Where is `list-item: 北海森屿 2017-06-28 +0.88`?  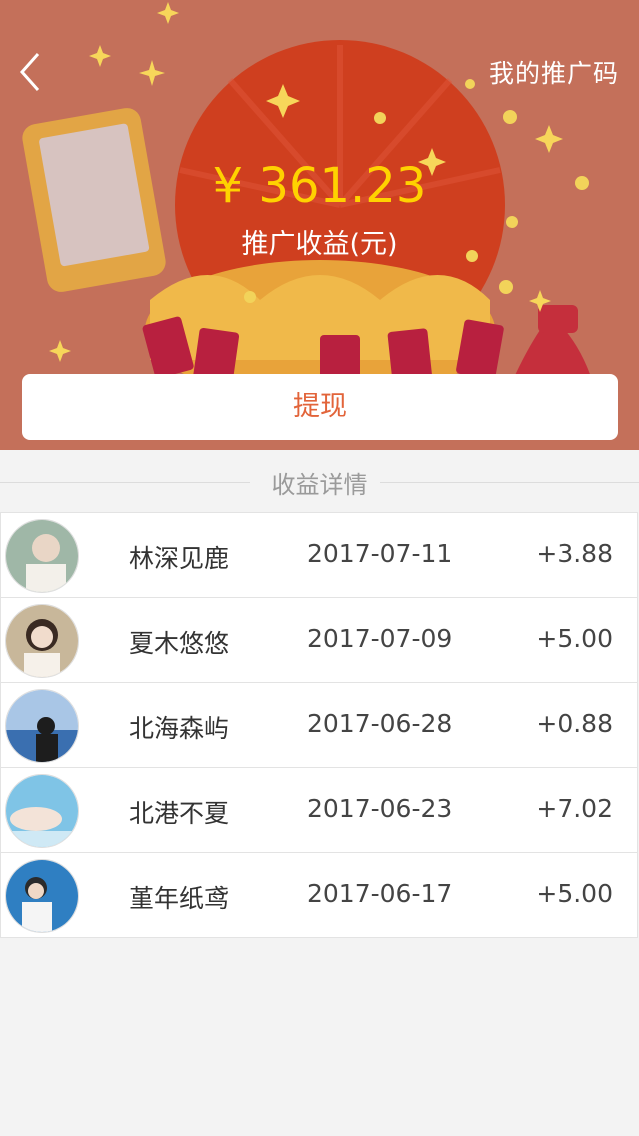
list-item: 北海森屿 2017-06-28 +0.88 is located at coordinates (319, 725).